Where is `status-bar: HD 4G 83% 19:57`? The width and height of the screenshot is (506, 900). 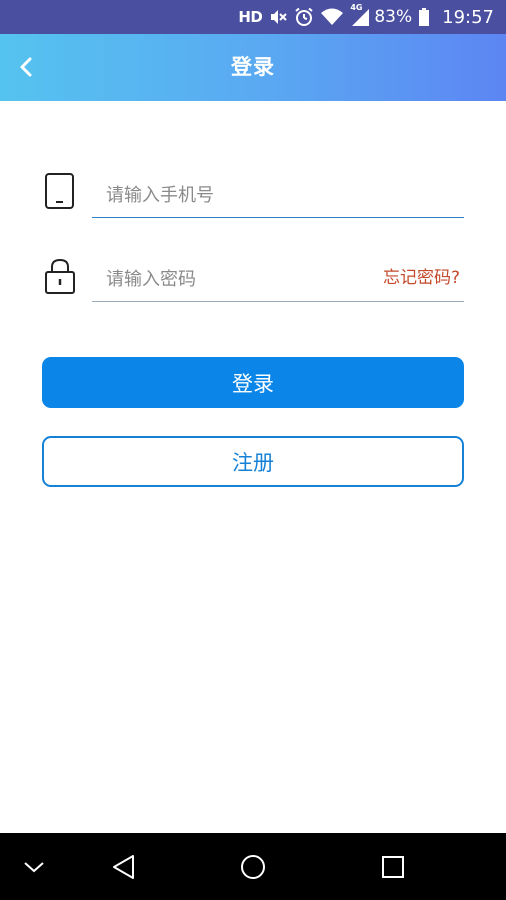
status-bar: HD 4G 83% 19:57 is located at coordinates (253, 17).